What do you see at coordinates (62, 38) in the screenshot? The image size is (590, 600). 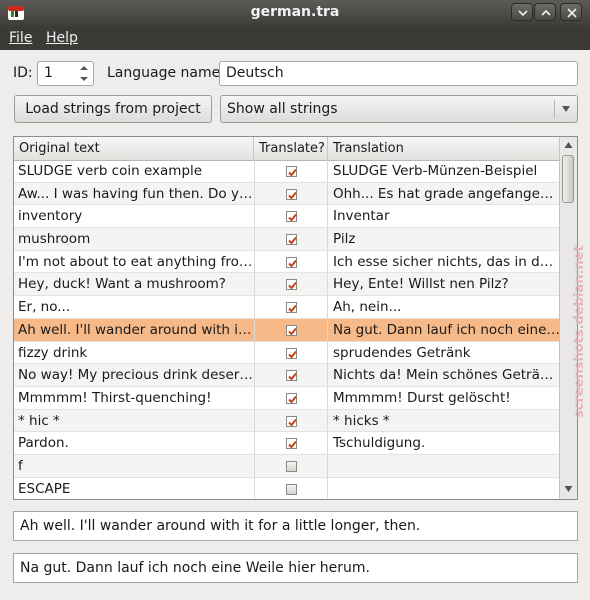 I see `menu-help: Help` at bounding box center [62, 38].